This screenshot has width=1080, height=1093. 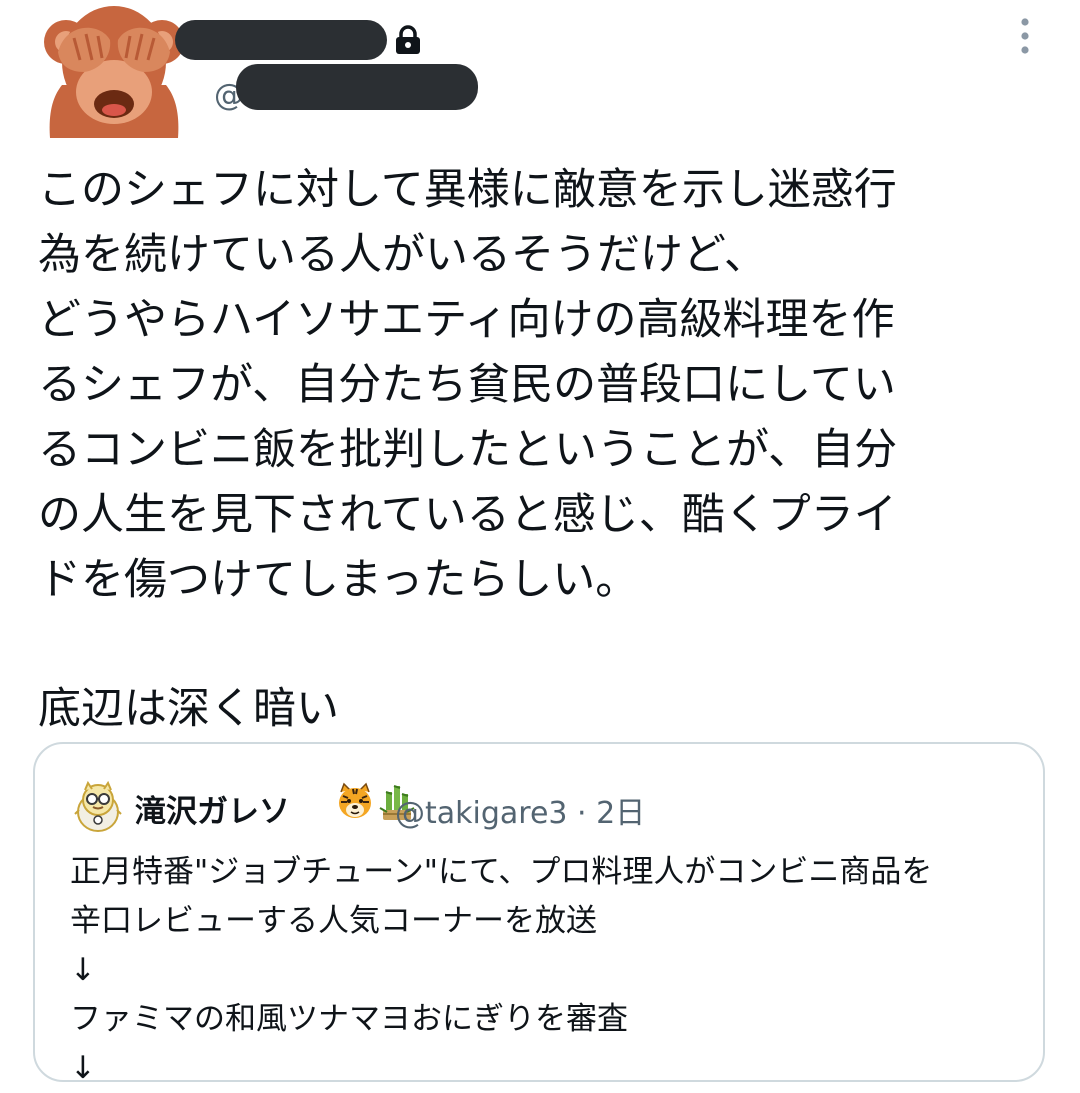 I want to click on tiger-face-icon, so click(x=355, y=800).